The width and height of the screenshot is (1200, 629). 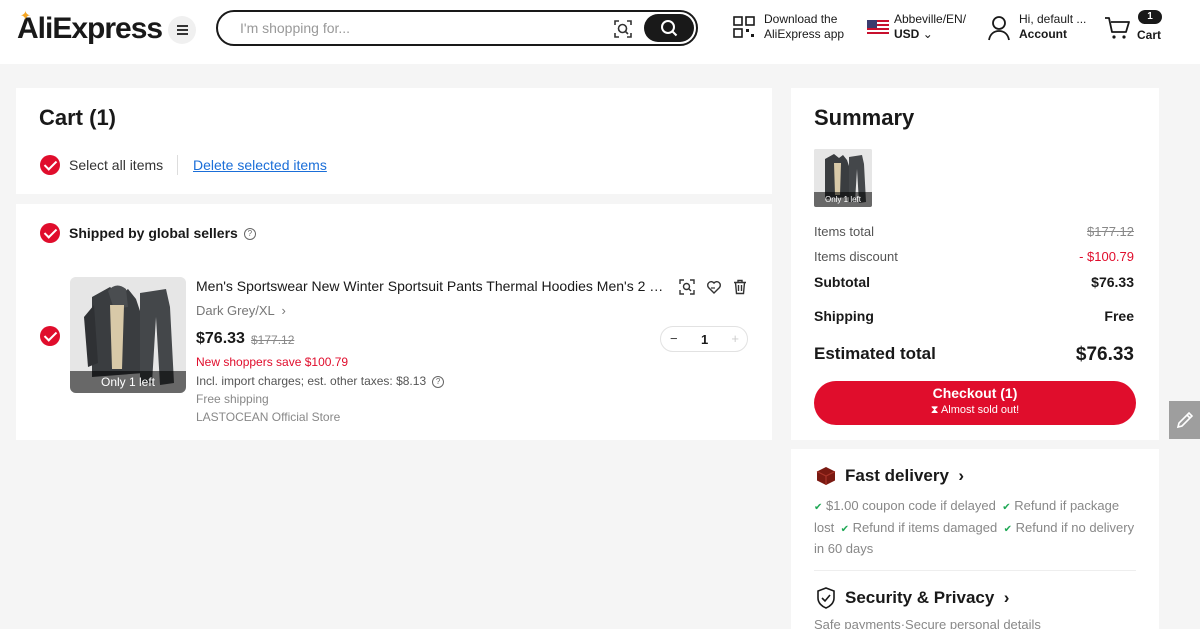 I want to click on aliexpress-logo: ✦ AliExpress, so click(x=90, y=27).